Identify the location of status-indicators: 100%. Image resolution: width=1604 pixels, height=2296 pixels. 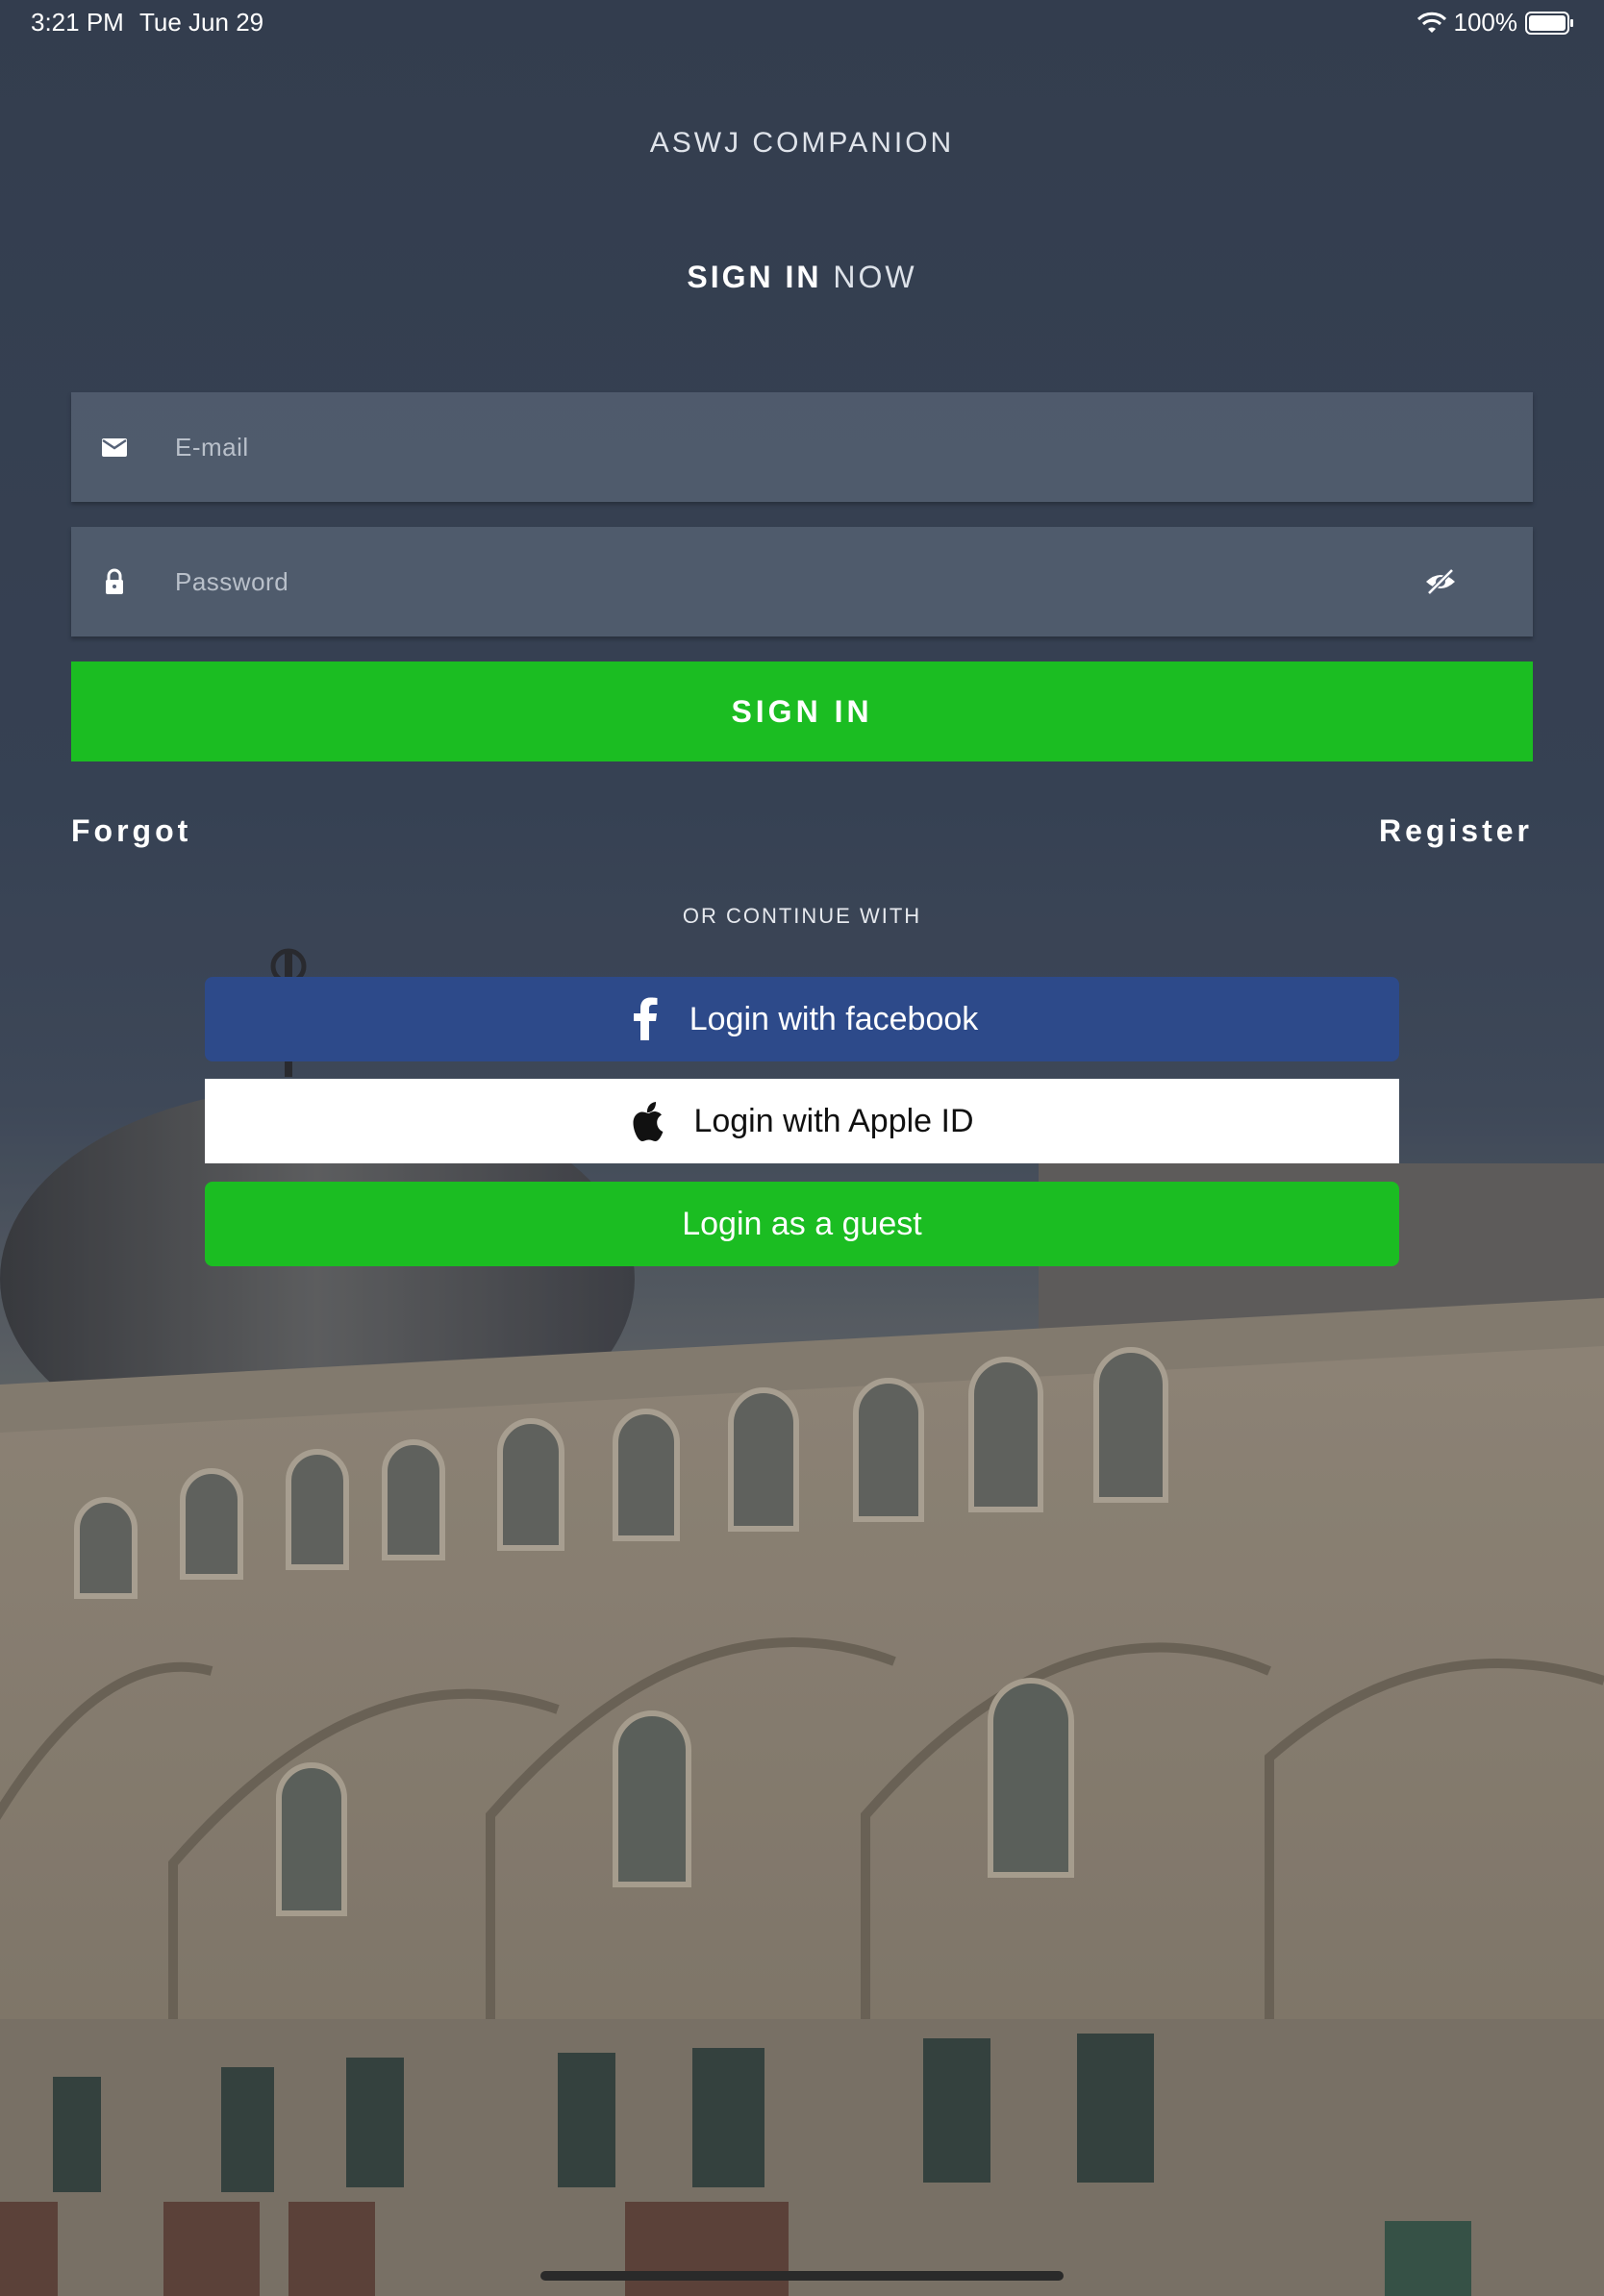
(1496, 22).